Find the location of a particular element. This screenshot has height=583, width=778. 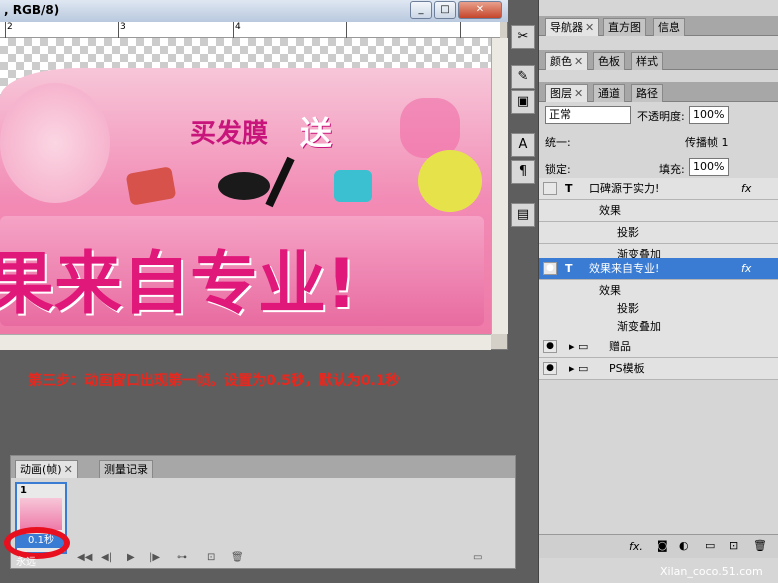

tab-label: 通道 is located at coordinates (609, 93).